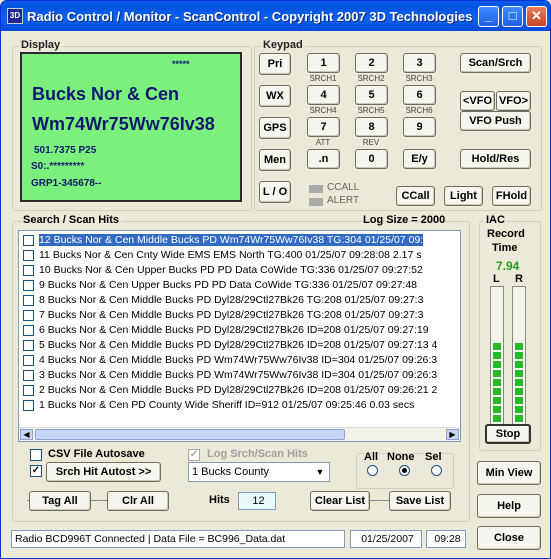 The width and height of the screenshot is (551, 559). I want to click on county-select-value: 1 Bucks County, so click(231, 472).